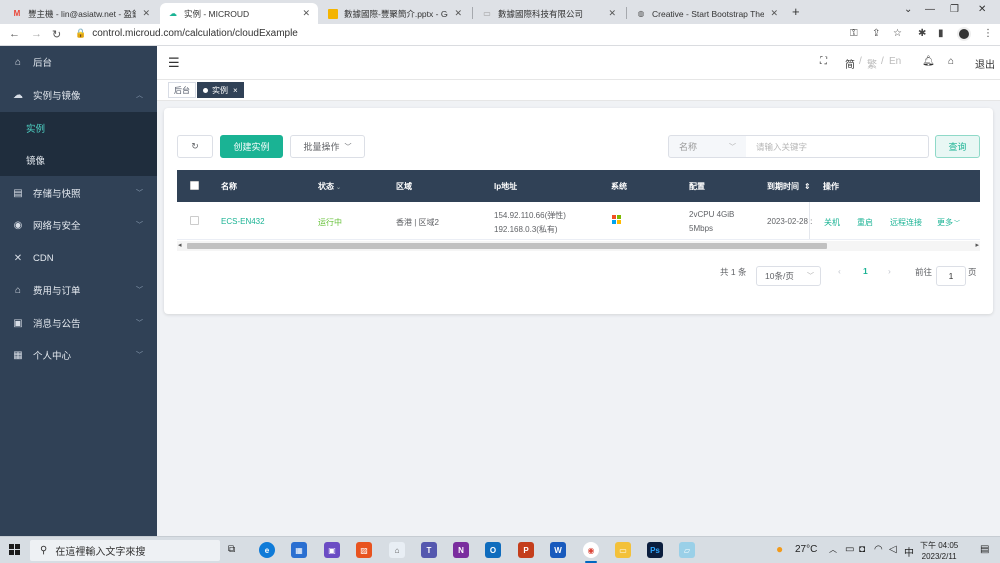 The height and width of the screenshot is (563, 1000). I want to click on volume-icon: ◁, so click(893, 549).